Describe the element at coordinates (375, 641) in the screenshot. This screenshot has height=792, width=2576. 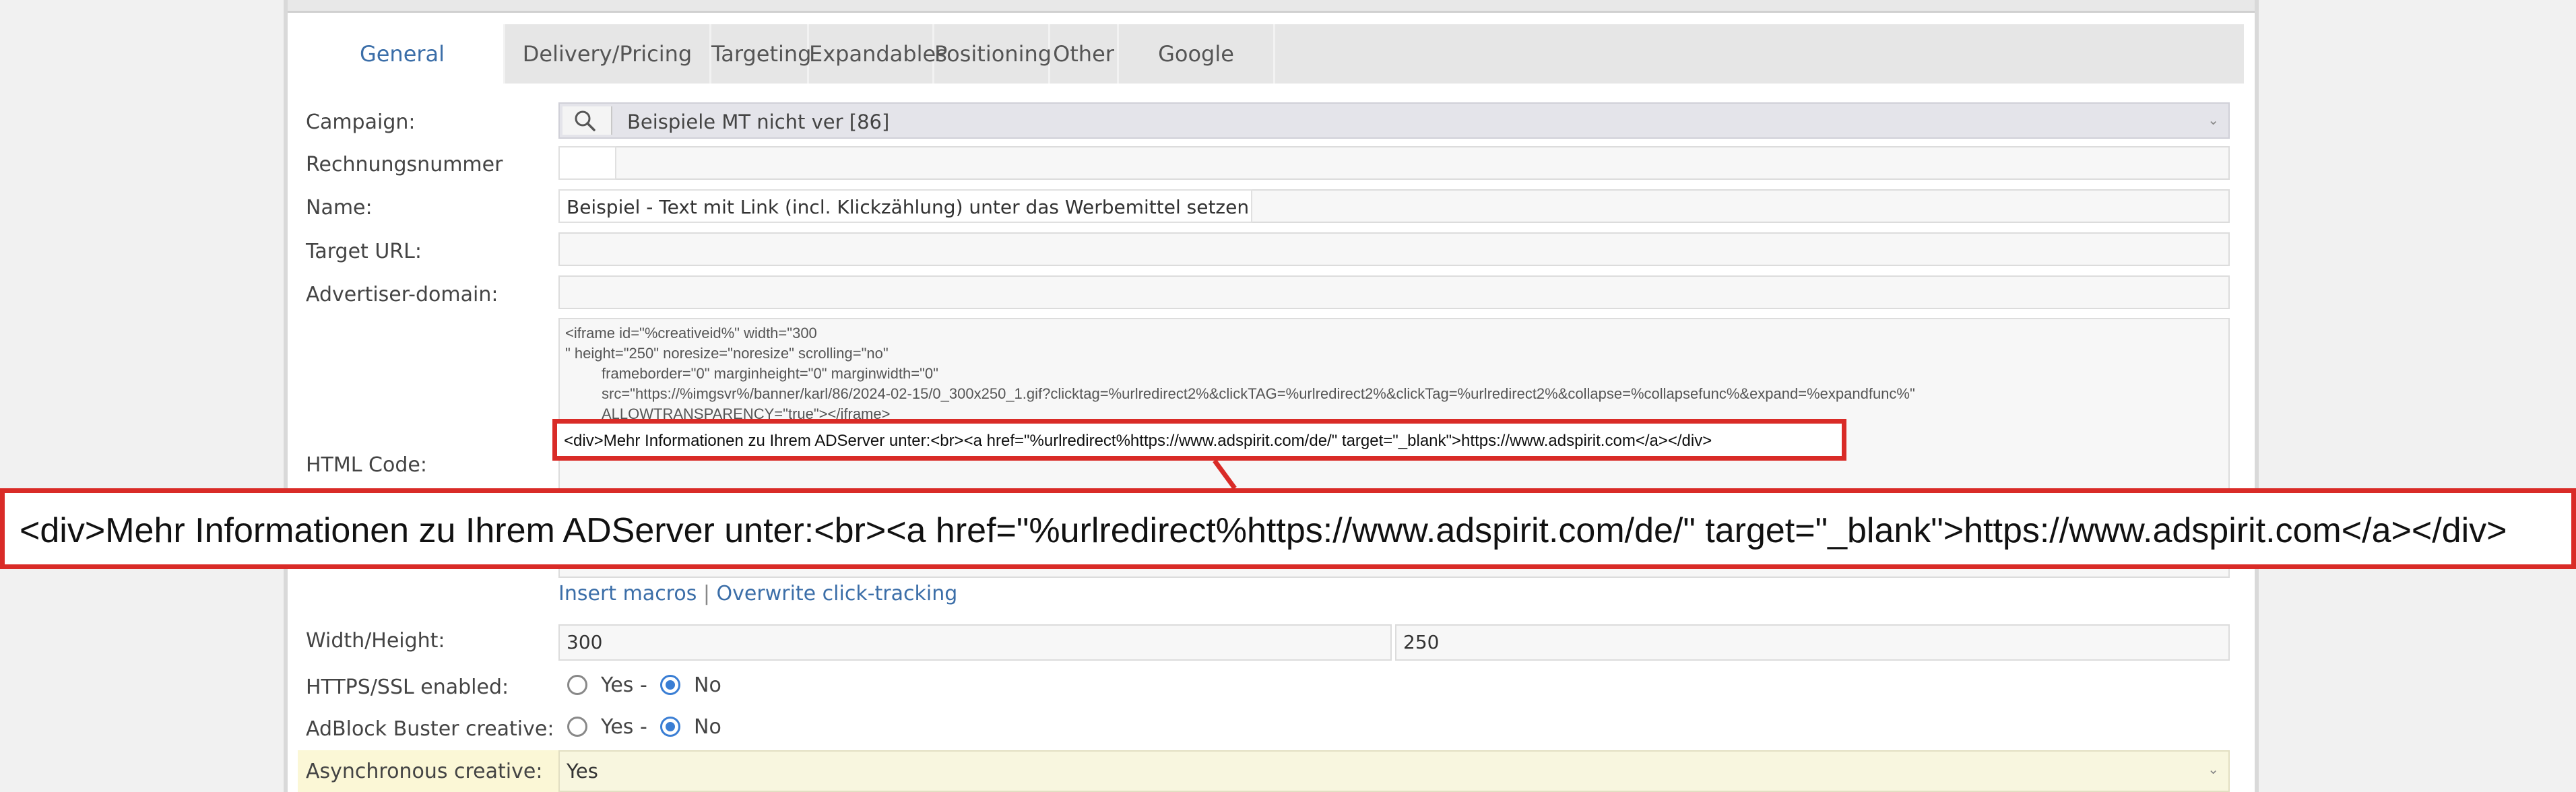
I see `width-height-label: Width/Height:` at that location.